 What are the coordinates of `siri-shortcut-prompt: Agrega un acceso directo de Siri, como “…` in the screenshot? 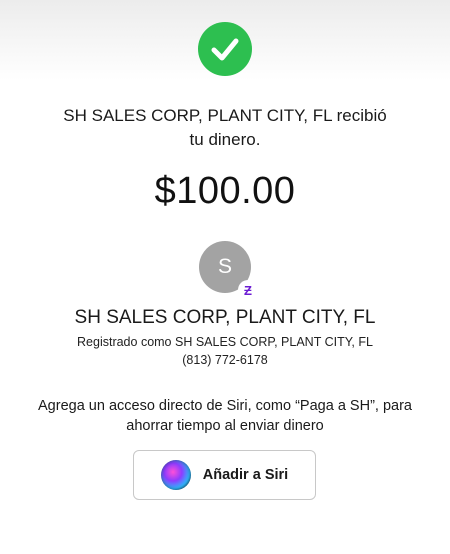 It's located at (225, 416).